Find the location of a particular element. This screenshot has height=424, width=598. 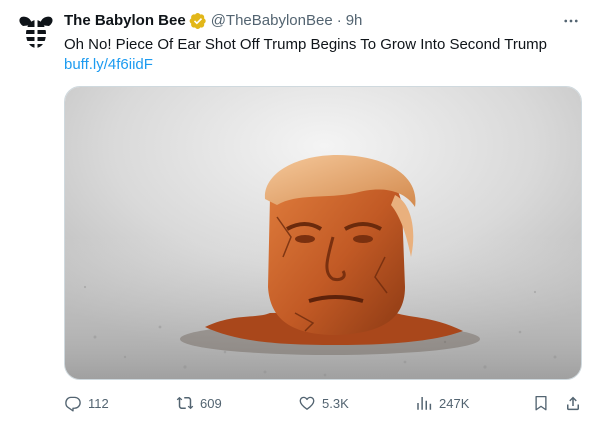

verified-badge-icon is located at coordinates (198, 21).